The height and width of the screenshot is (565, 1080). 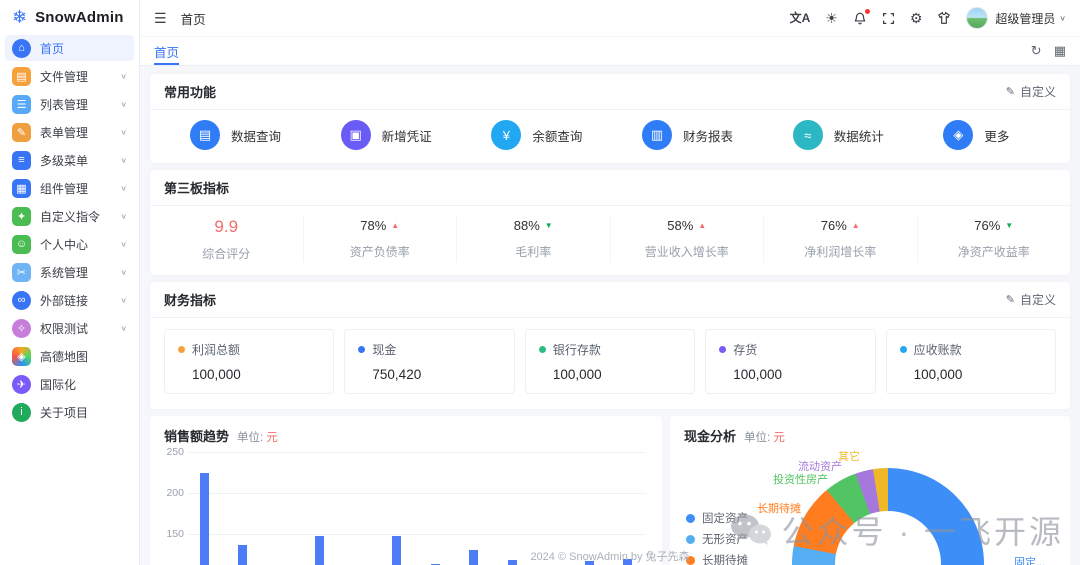 I want to click on user-name: 超级管理员, so click(x=1025, y=18).